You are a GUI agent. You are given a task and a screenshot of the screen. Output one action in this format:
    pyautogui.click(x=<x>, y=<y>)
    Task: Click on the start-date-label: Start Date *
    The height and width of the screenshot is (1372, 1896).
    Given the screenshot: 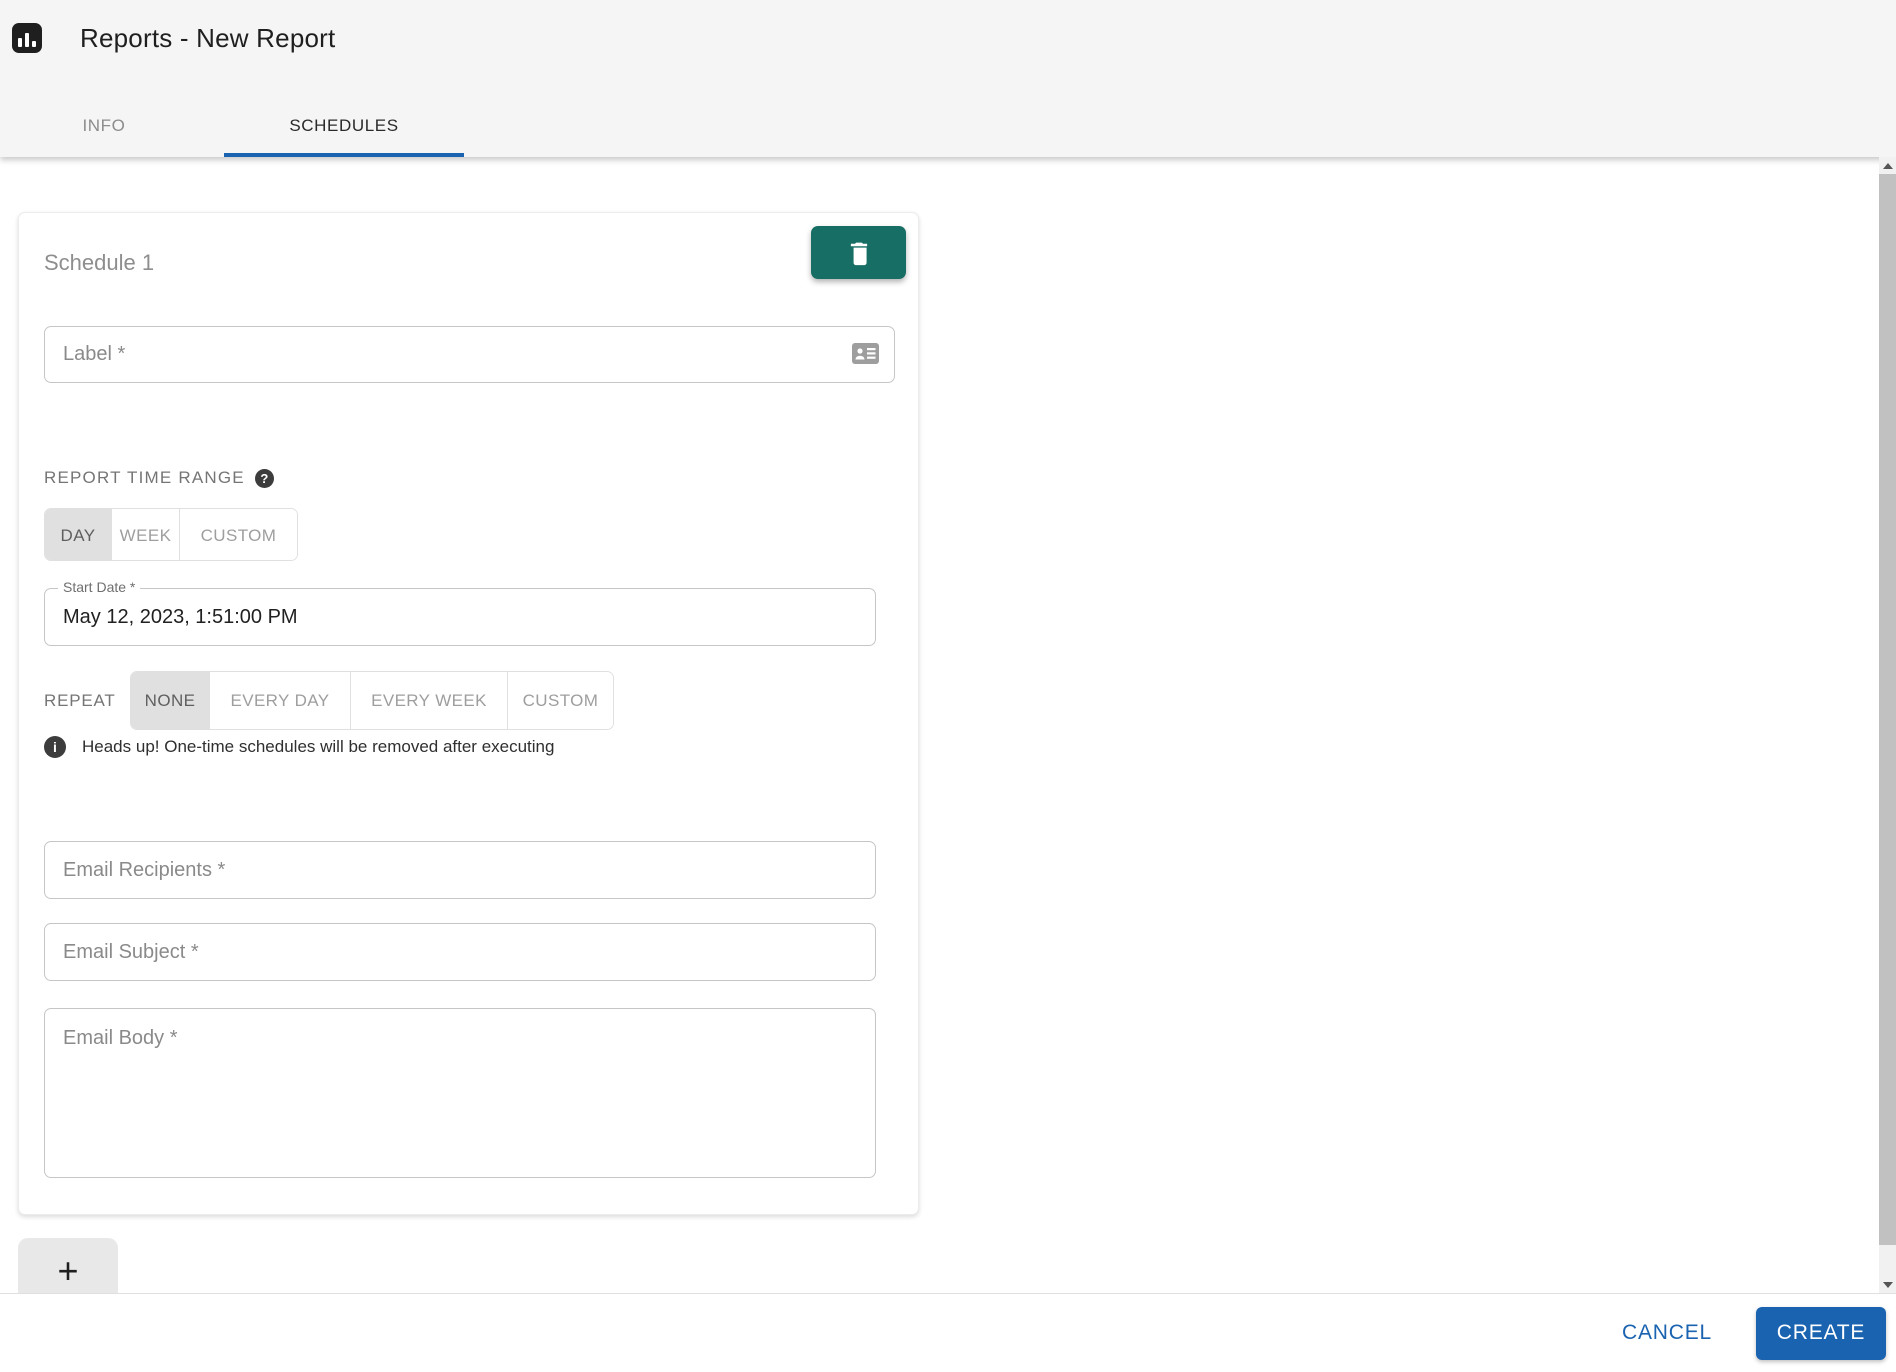 What is the action you would take?
    pyautogui.click(x=99, y=587)
    